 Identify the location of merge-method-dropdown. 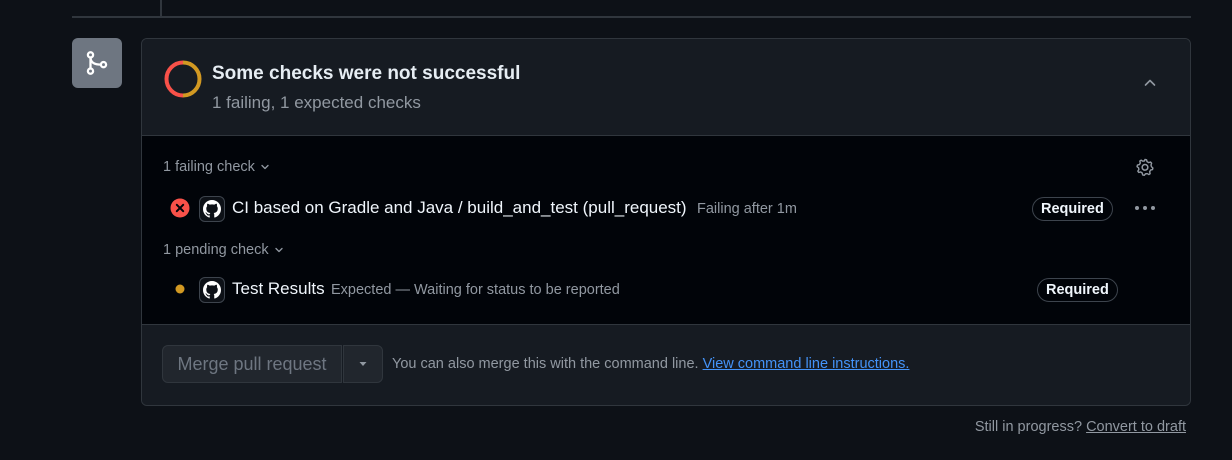
(363, 364).